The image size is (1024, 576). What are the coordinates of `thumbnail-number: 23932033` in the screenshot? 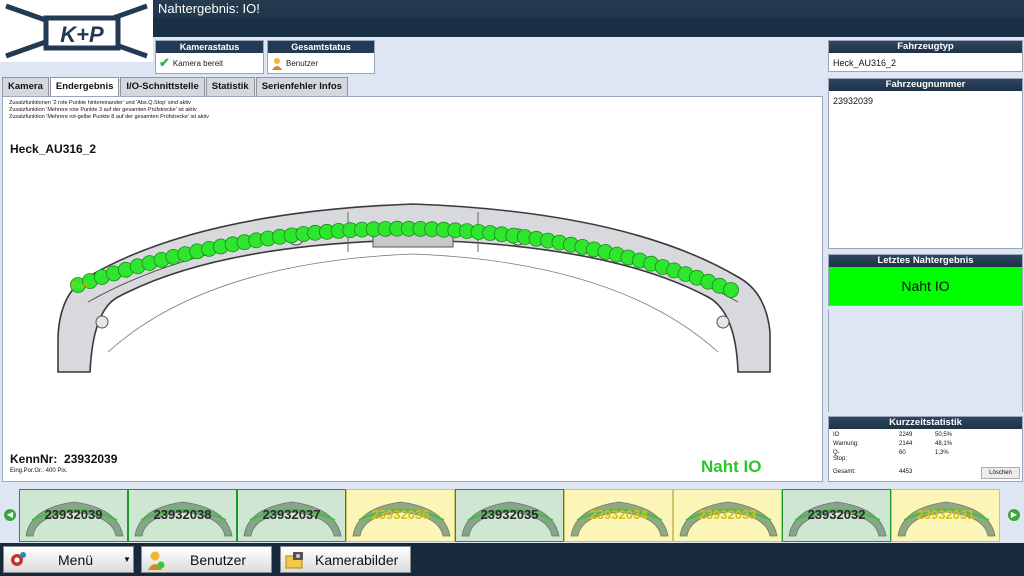 It's located at (727, 514).